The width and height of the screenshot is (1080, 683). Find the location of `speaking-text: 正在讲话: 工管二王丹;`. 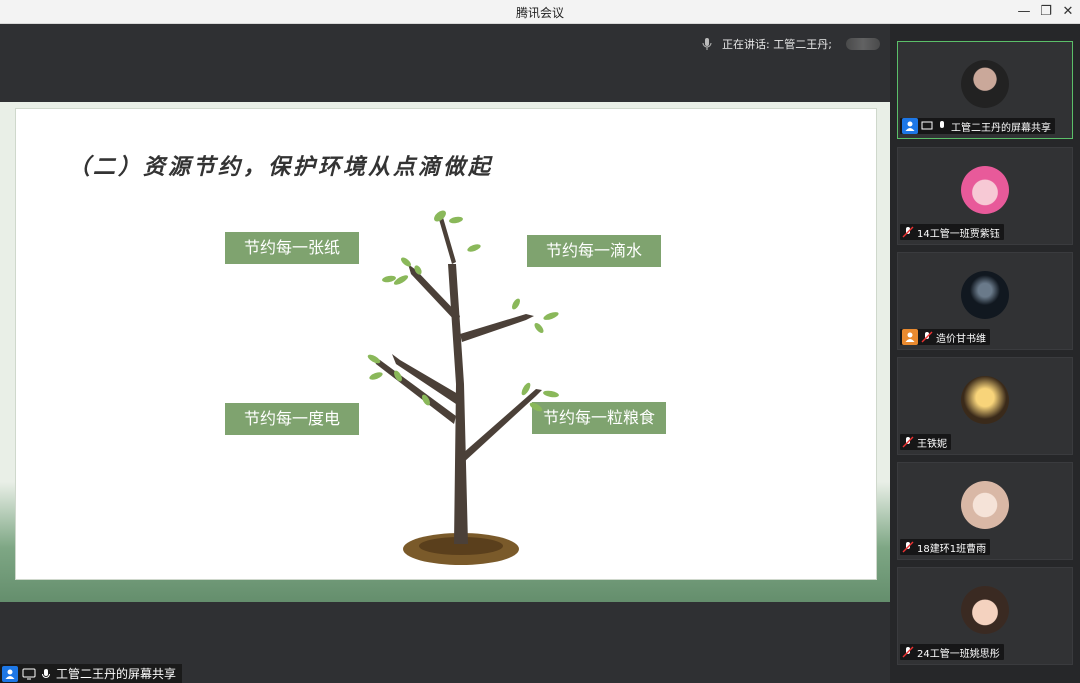

speaking-text: 正在讲话: 工管二王丹; is located at coordinates (777, 44).